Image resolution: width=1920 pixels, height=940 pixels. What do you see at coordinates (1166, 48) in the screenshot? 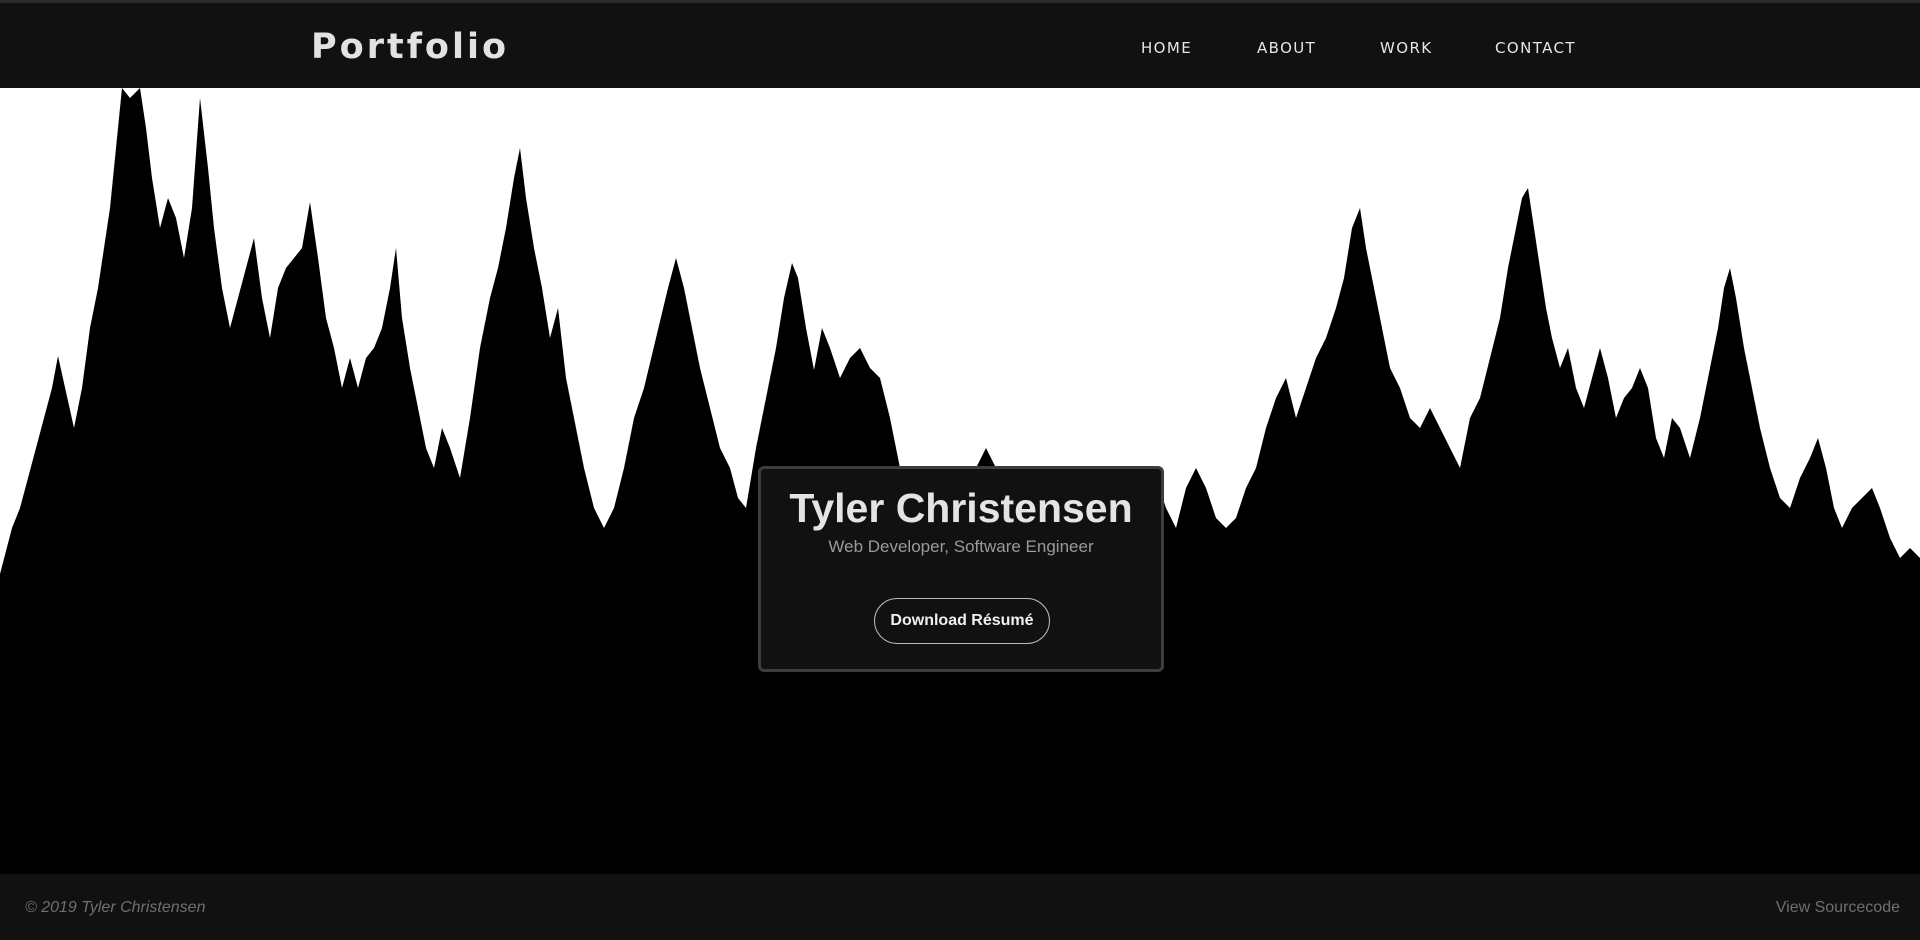
I see `nav-home-link: HOME` at bounding box center [1166, 48].